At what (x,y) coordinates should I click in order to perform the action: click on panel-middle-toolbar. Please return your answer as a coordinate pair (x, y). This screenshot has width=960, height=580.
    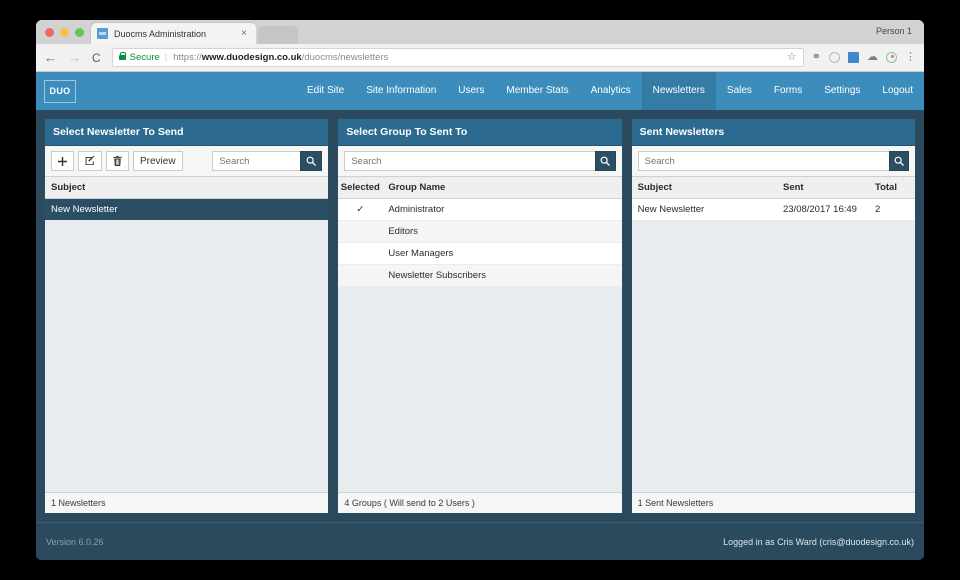
    Looking at the image, I should click on (480, 161).